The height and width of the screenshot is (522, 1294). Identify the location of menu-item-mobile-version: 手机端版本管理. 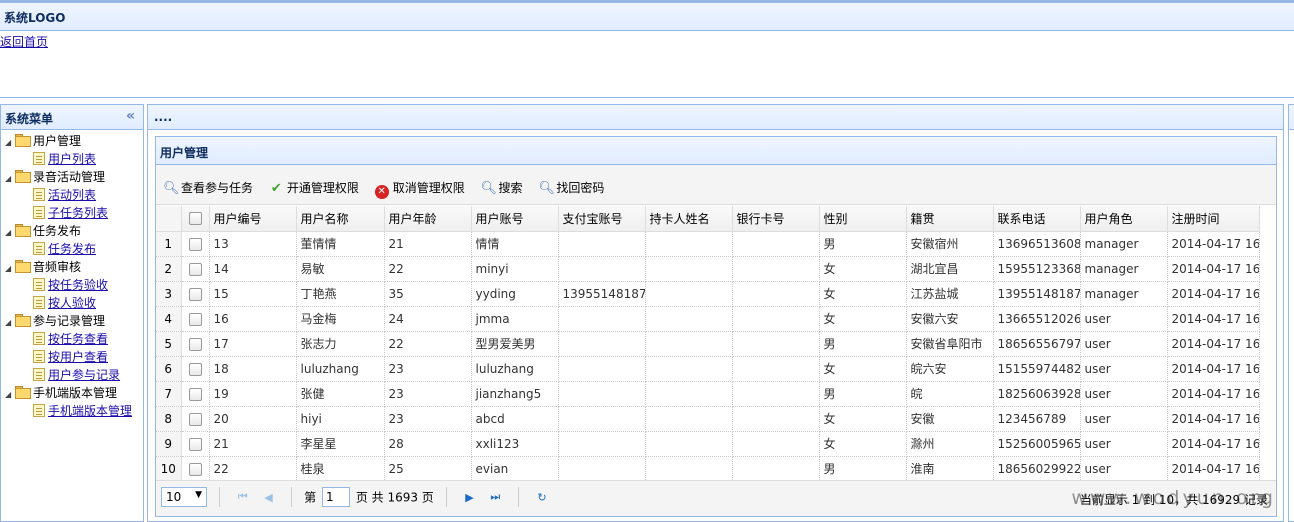
(72, 411).